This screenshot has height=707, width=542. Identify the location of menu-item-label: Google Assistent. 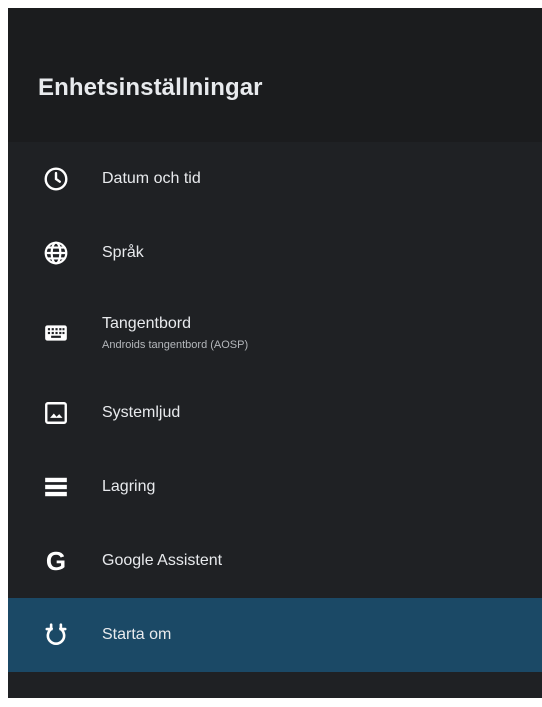
(162, 560).